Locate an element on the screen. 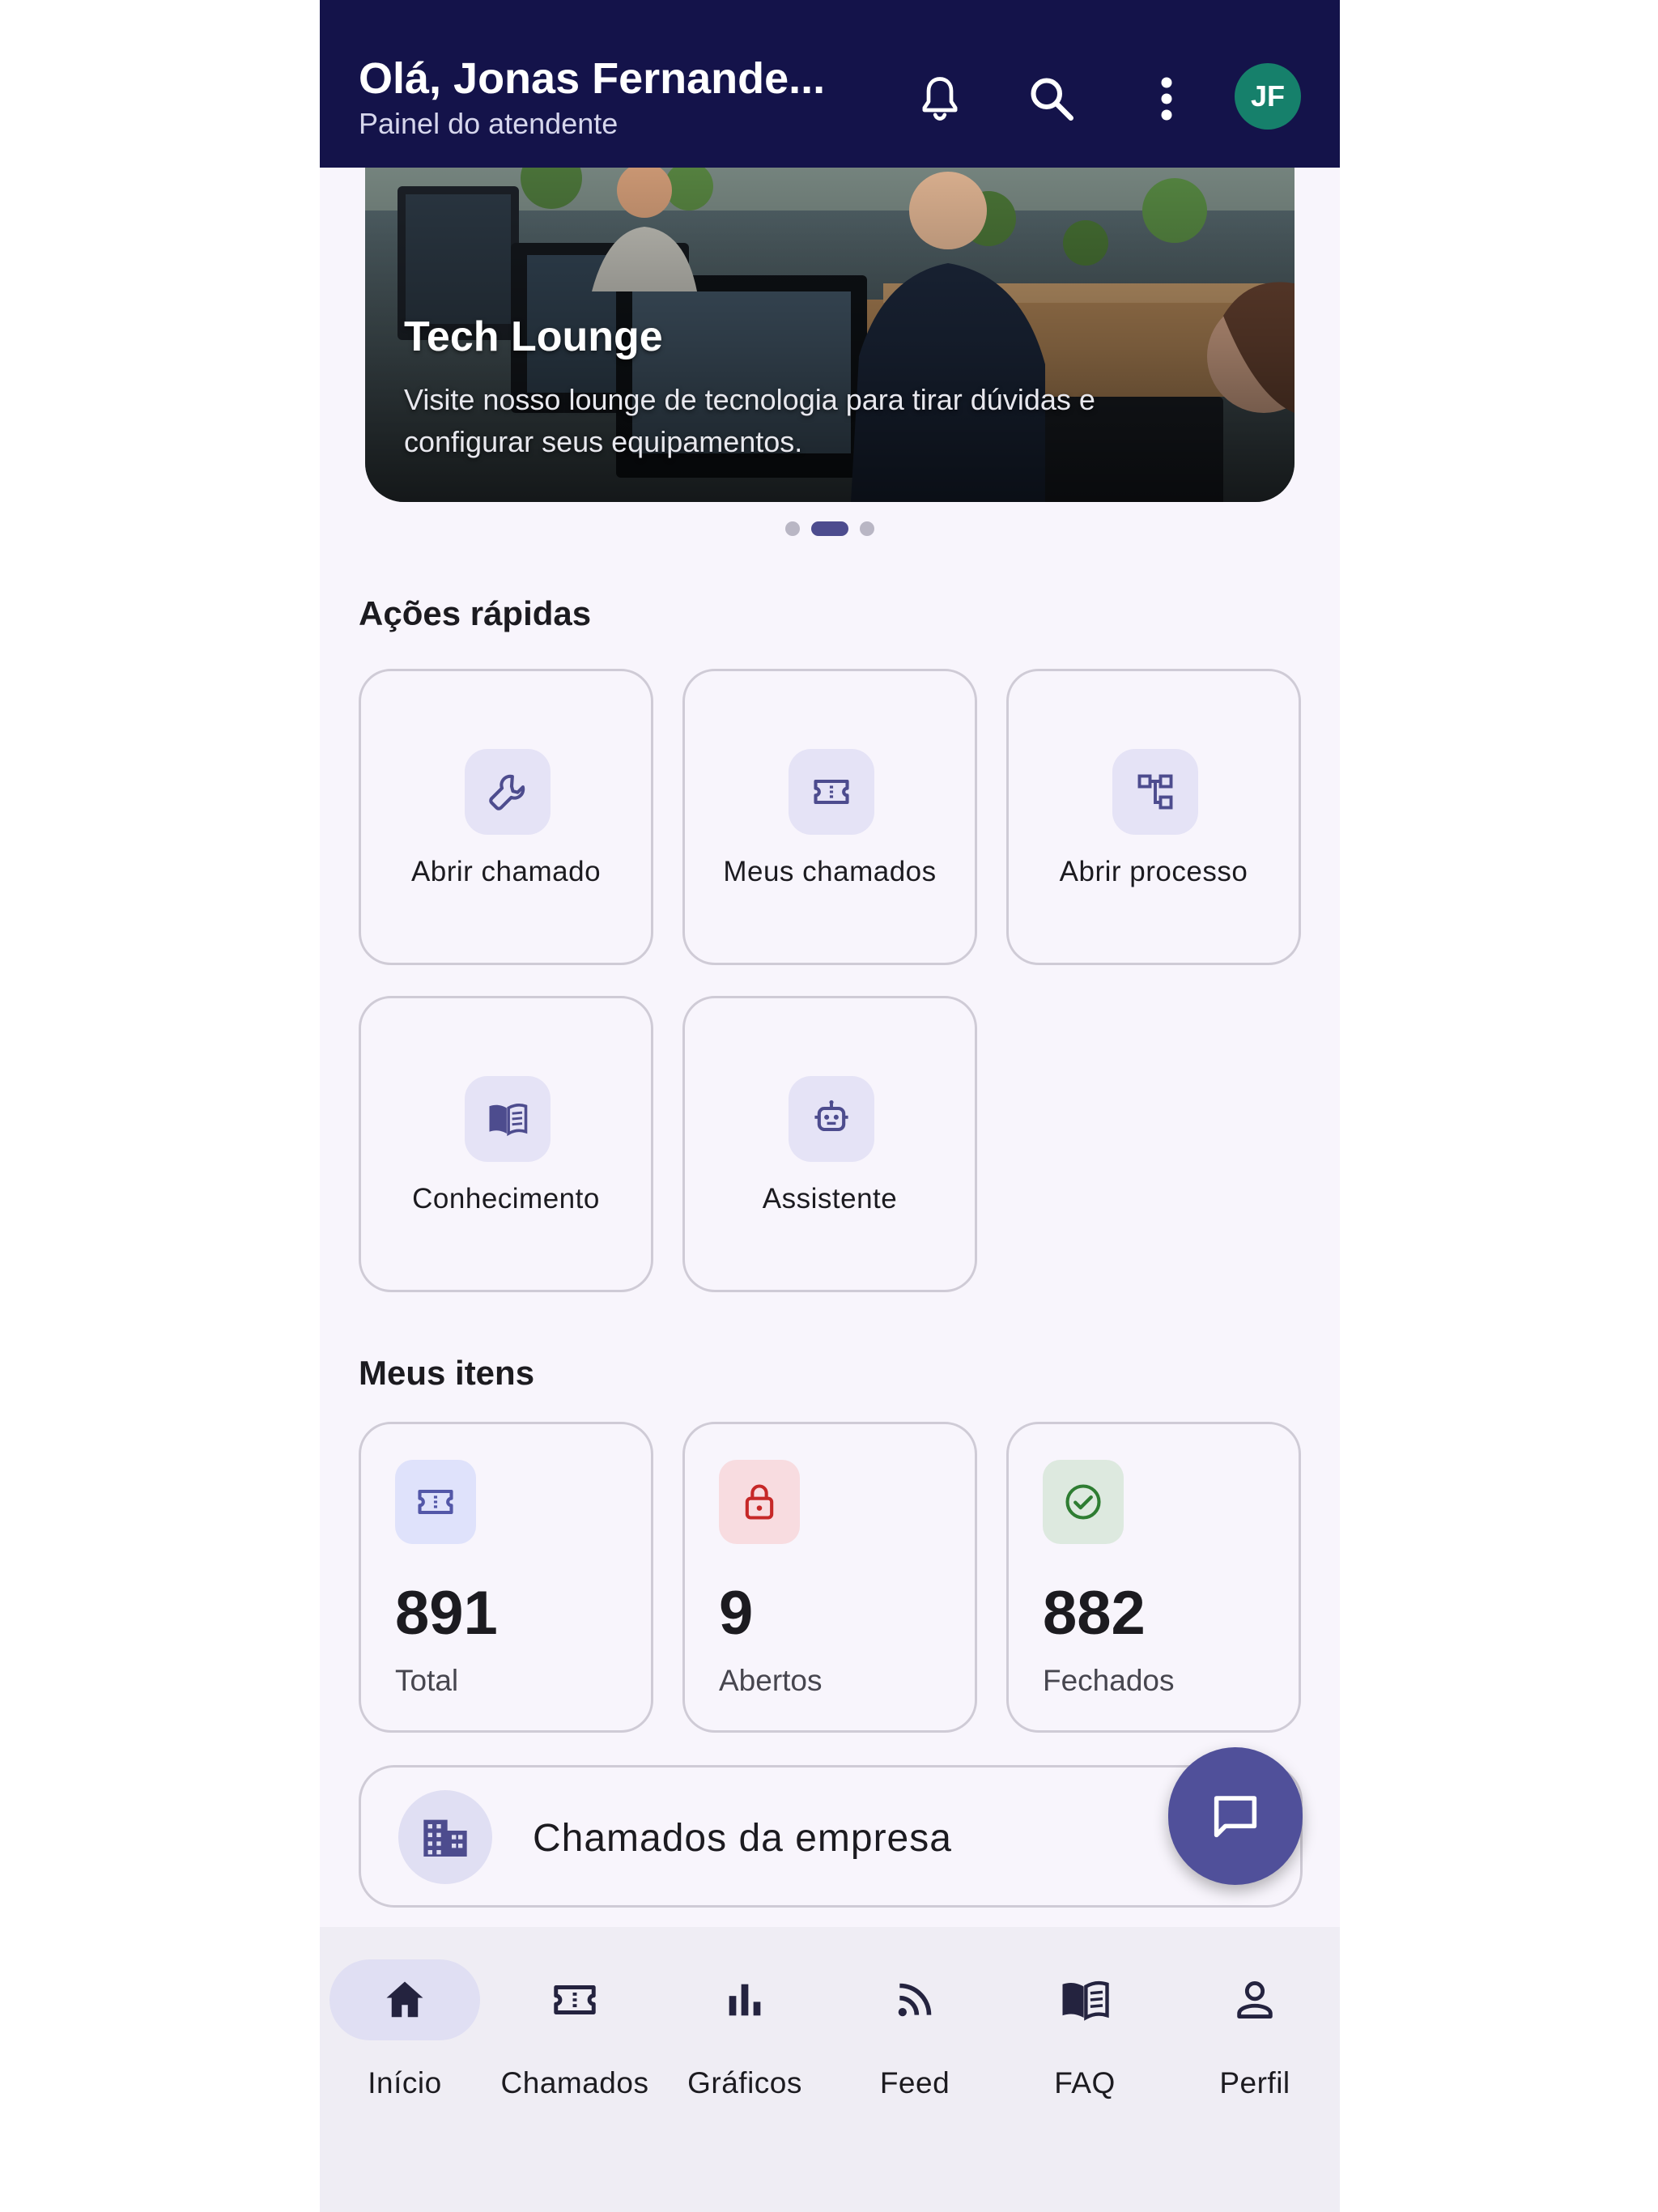  search-button is located at coordinates (1051, 99).